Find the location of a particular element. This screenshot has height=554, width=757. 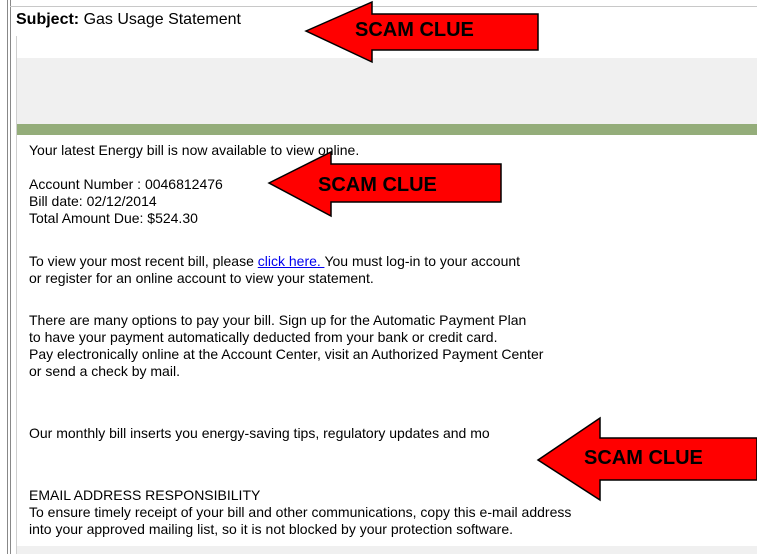

scam-clue-label-1: SCAM CLUE is located at coordinates (414, 30).